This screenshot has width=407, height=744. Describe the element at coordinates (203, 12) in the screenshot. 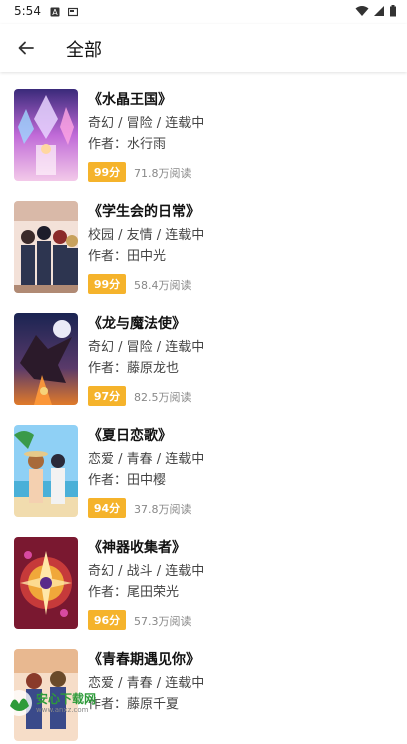

I see `status-bar: 5:54 A` at that location.